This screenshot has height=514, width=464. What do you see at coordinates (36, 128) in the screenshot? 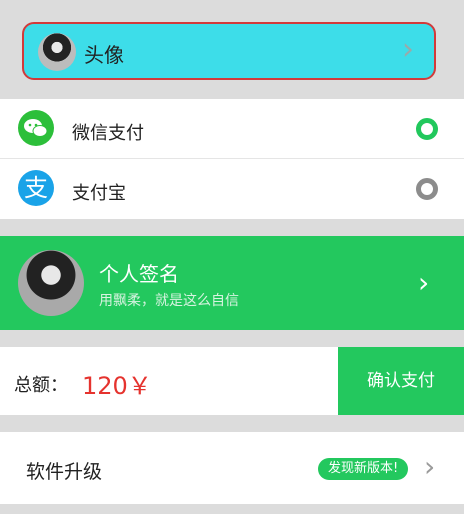
I see `wechat-icon` at bounding box center [36, 128].